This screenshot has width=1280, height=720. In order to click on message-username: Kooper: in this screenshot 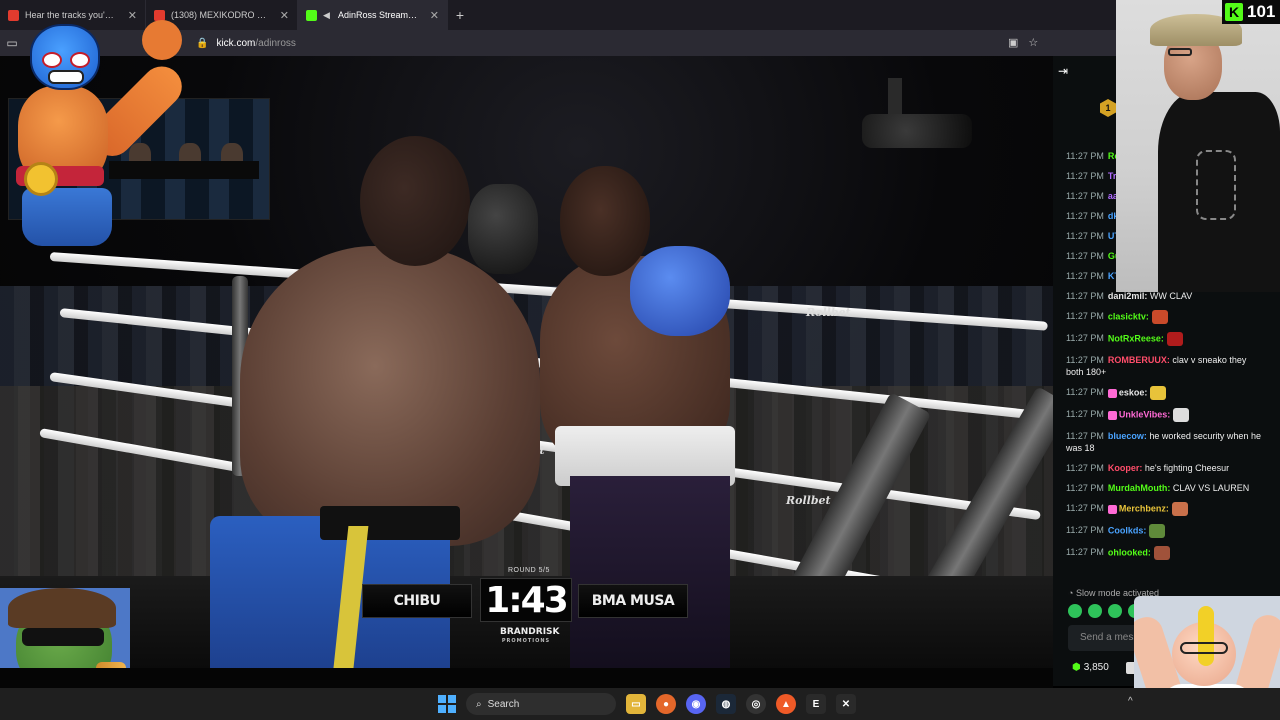, I will do `click(1125, 468)`.